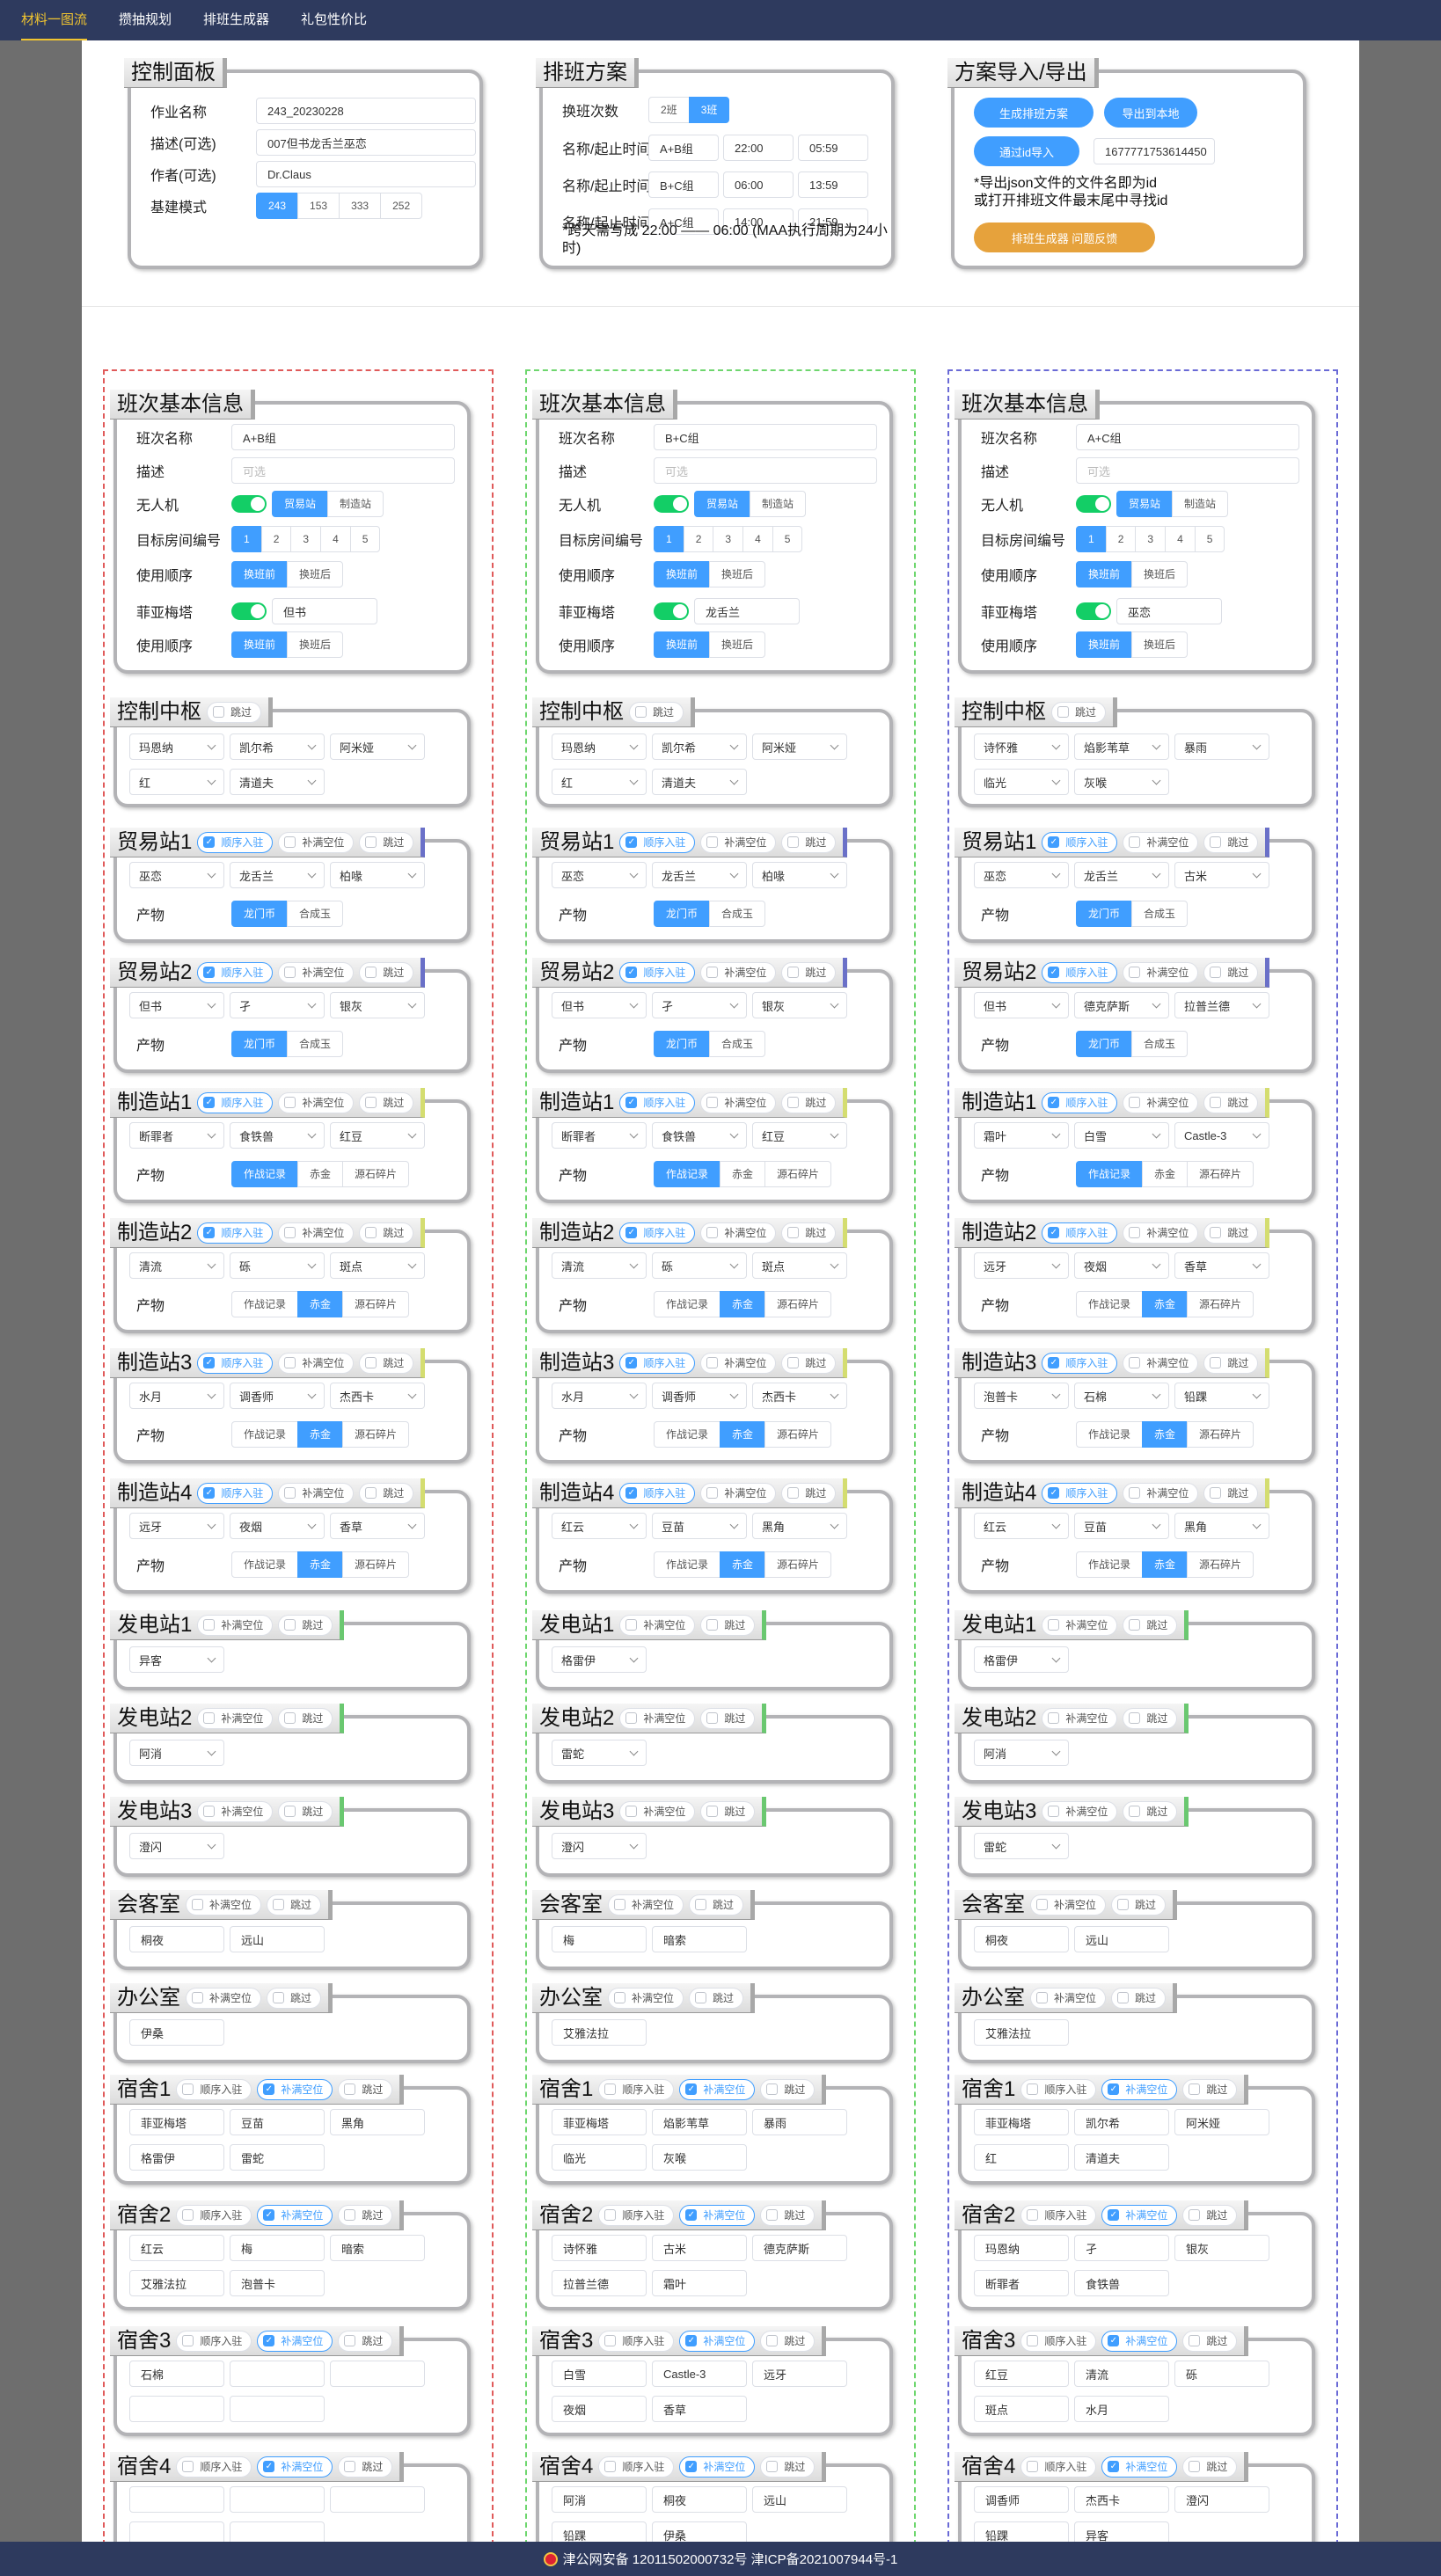  I want to click on operator-select: 阿消, so click(176, 1753).